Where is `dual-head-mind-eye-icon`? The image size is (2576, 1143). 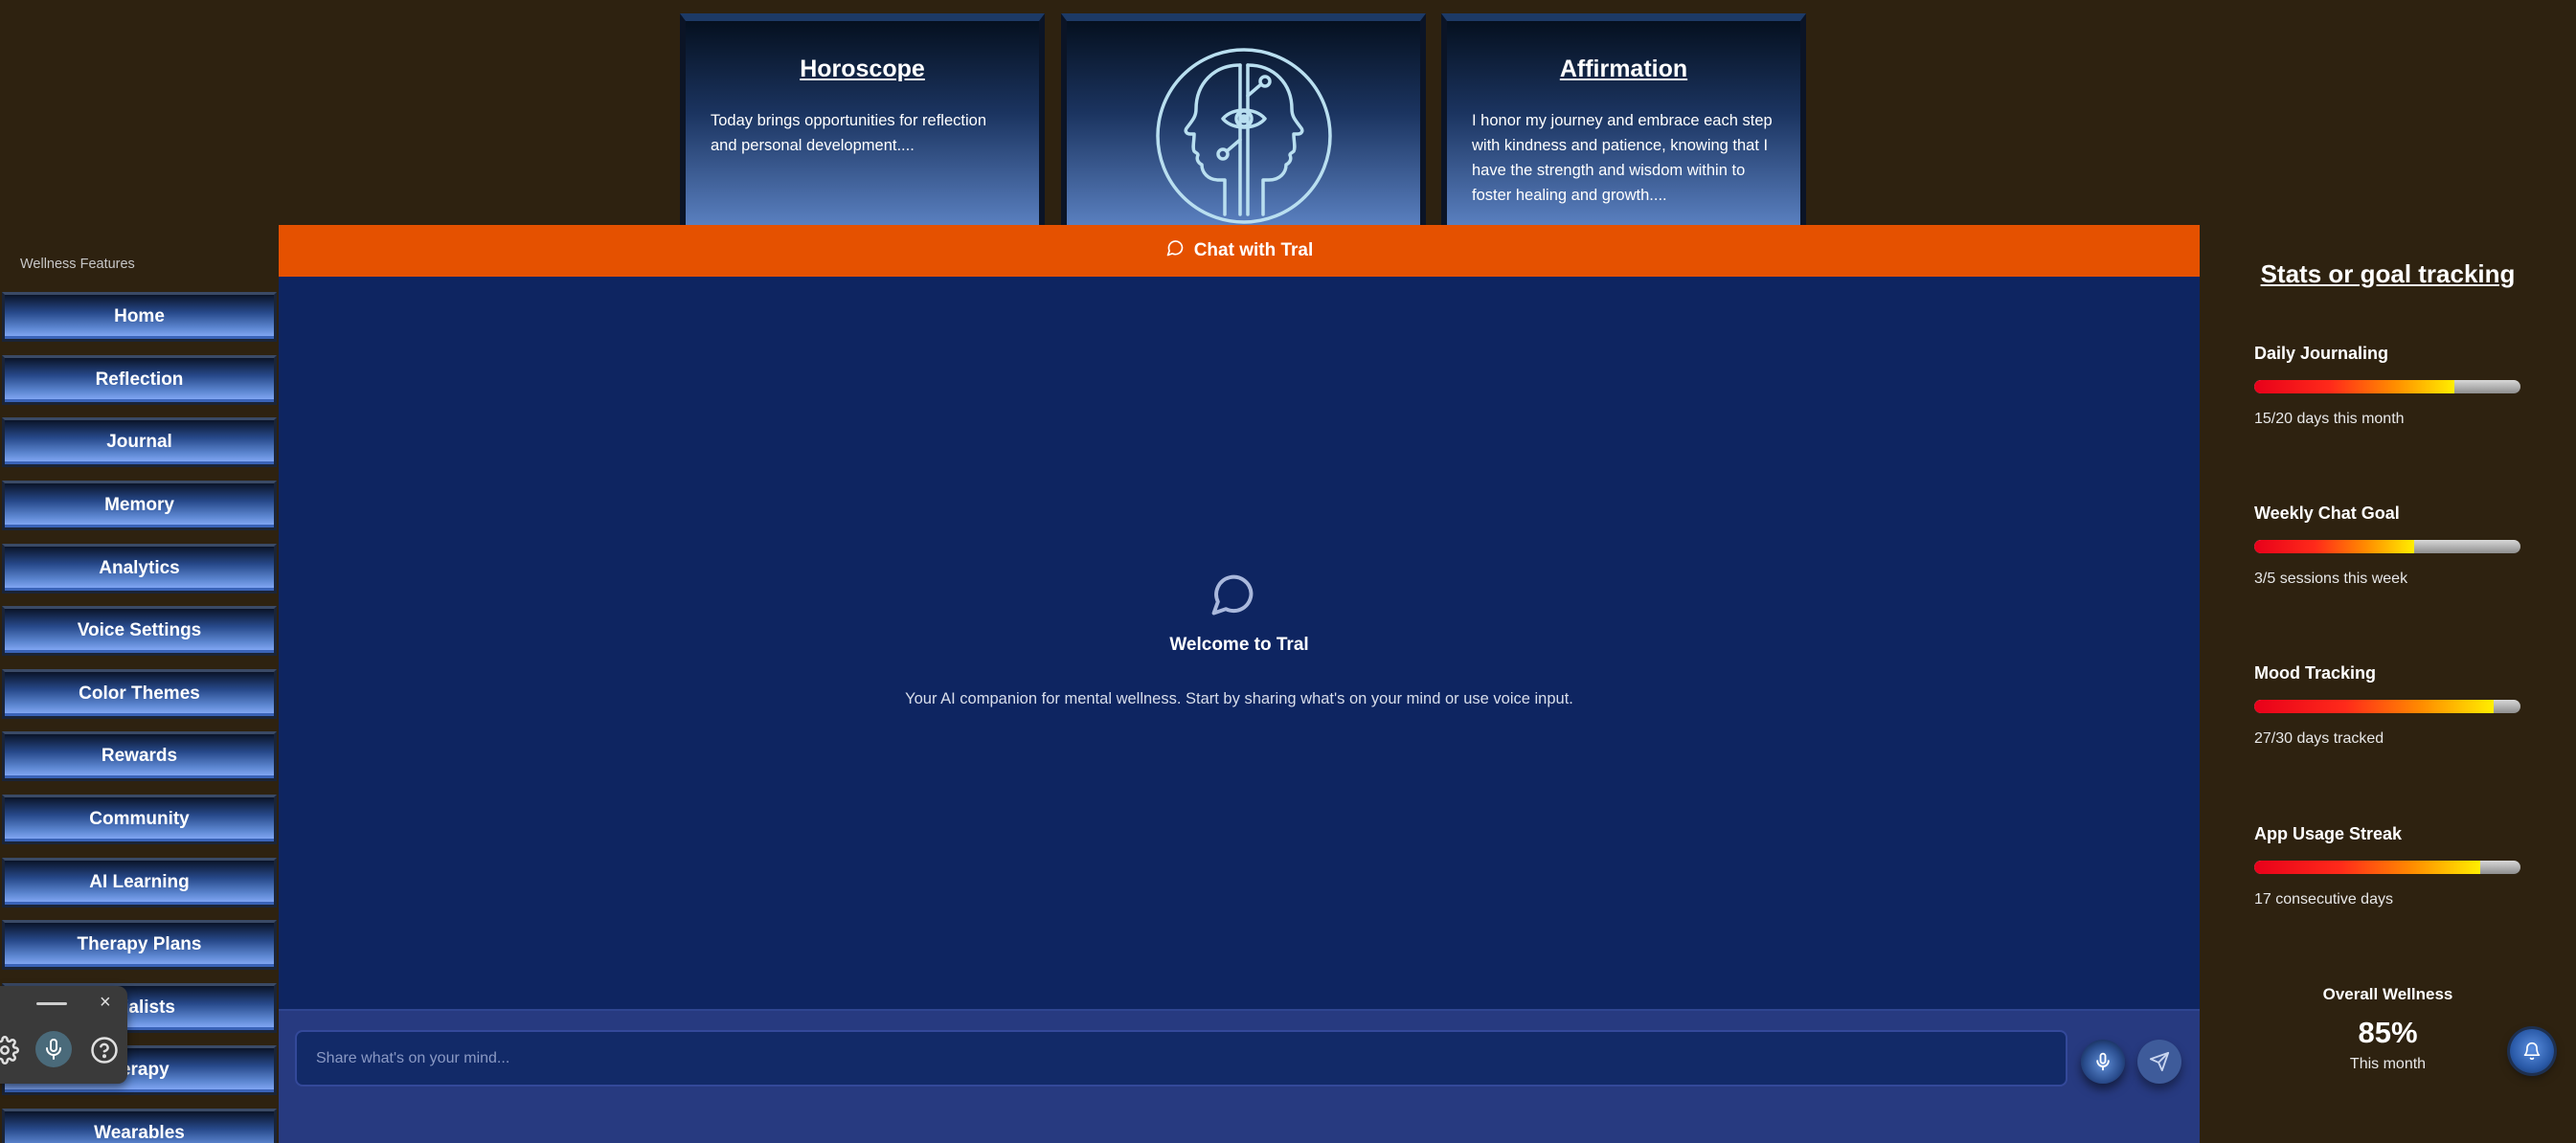 dual-head-mind-eye-icon is located at coordinates (1244, 136).